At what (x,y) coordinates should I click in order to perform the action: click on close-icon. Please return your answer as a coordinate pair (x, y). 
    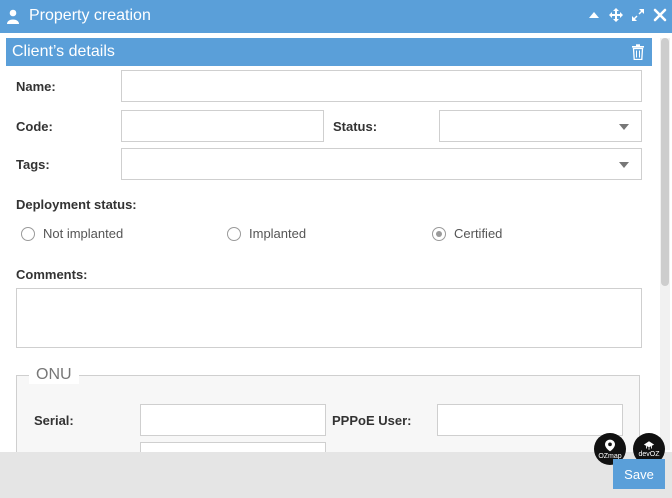
    Looking at the image, I should click on (660, 15).